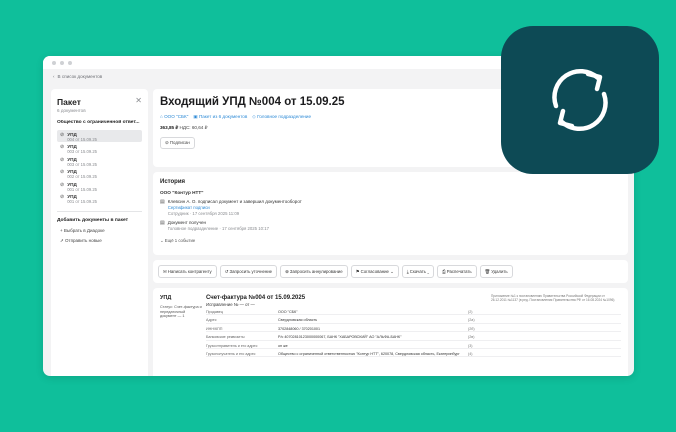 This screenshot has height=432, width=676. Describe the element at coordinates (93, 221) in the screenshot. I see `add-docs-title: Добавить документы в пакет` at that location.